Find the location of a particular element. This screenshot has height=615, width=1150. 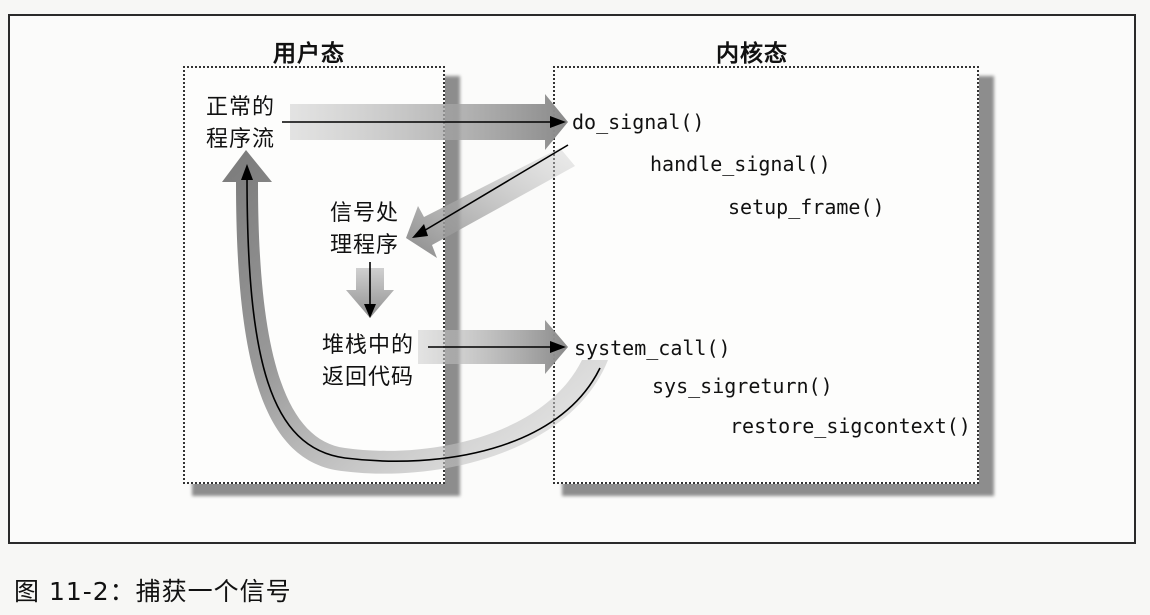

stack-return-code-label: 堆栈中的 返回代码 is located at coordinates (368, 362).